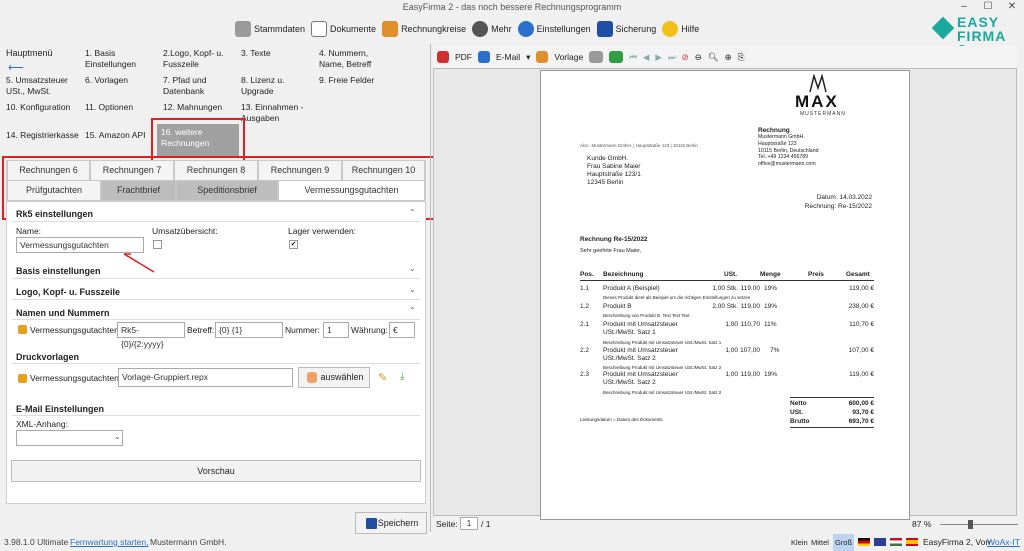  What do you see at coordinates (741, 57) in the screenshot?
I see `export-icon: ⎘` at bounding box center [741, 57].